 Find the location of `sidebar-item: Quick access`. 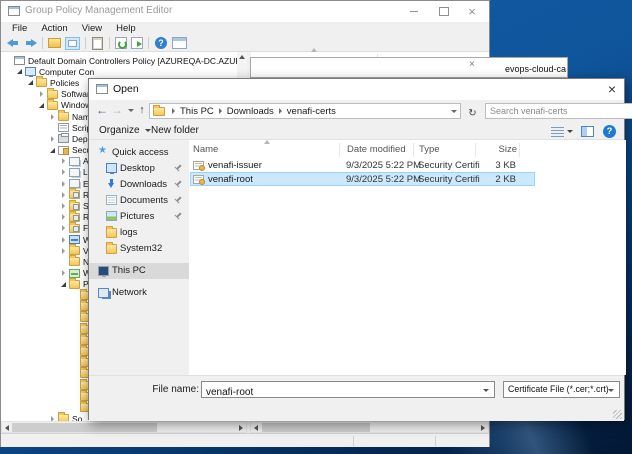

sidebar-item: Quick access is located at coordinates (139, 152).